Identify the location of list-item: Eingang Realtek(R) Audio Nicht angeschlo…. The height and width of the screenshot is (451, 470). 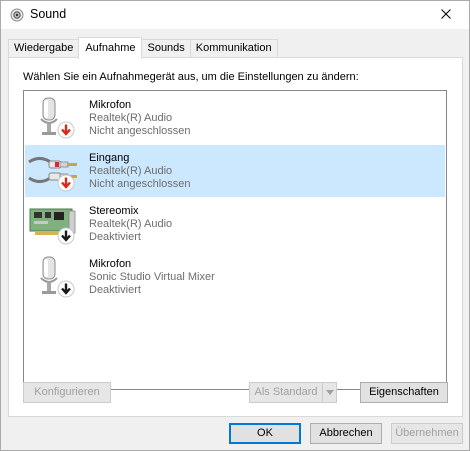
(235, 171).